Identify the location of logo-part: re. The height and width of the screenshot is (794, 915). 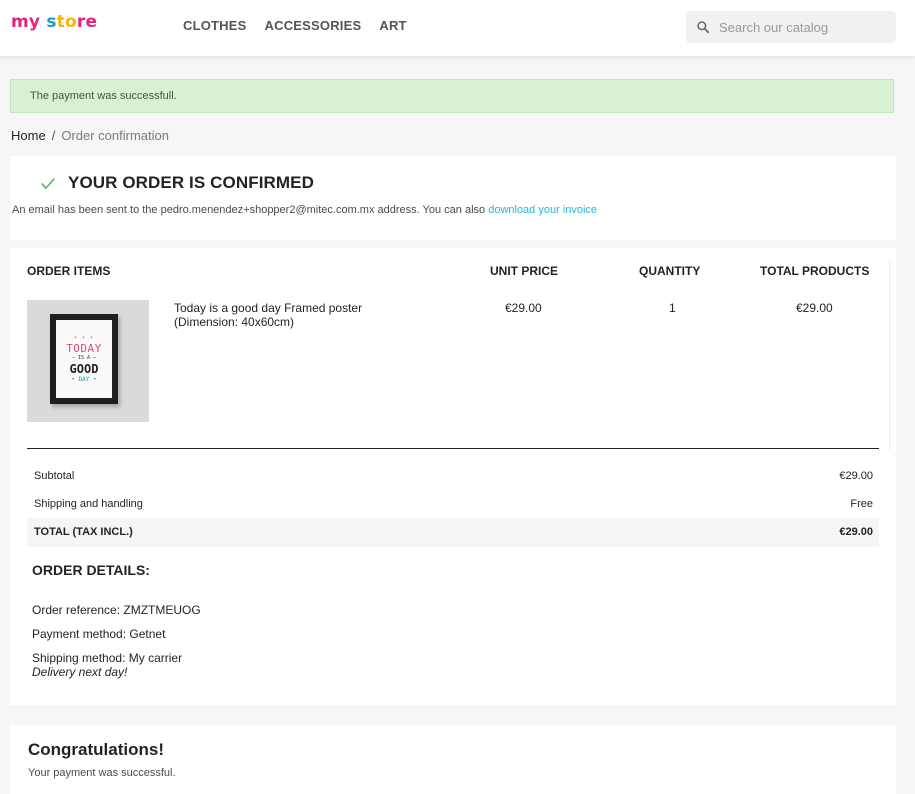
(87, 22).